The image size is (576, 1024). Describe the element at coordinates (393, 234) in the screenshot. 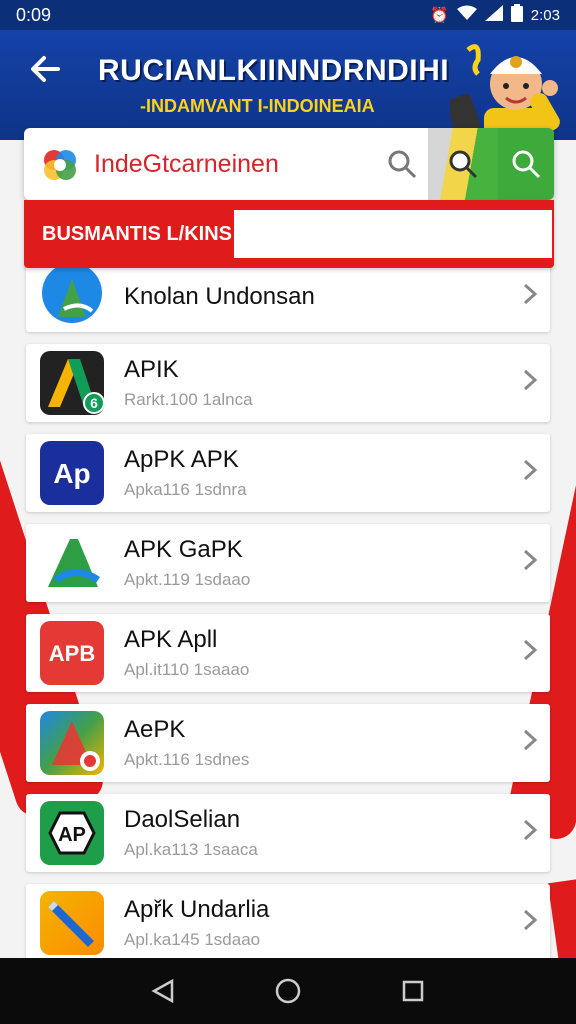

I see `section-input-field` at that location.